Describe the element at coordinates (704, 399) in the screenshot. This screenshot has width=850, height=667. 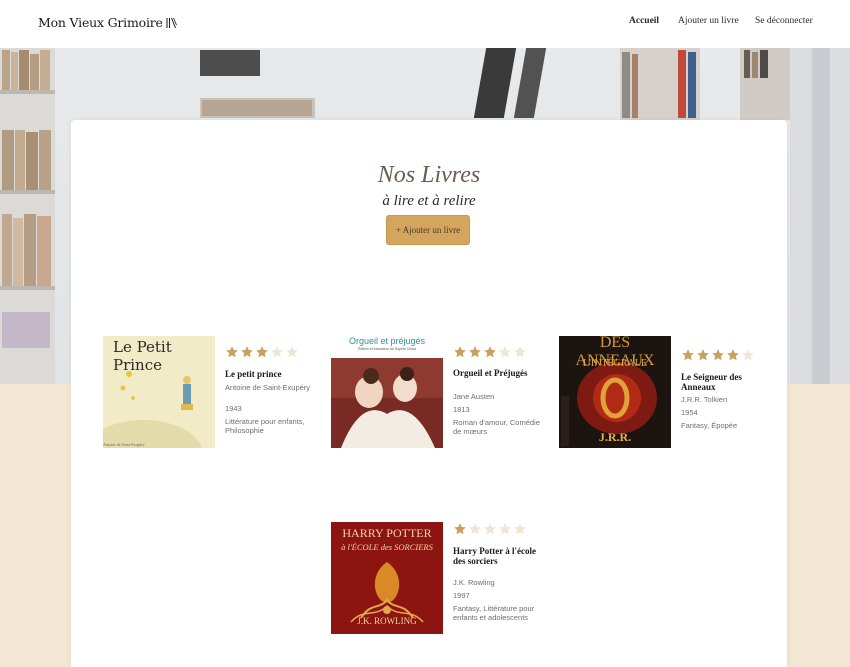
I see `book-author: J.R.R. Tolkien` at that location.